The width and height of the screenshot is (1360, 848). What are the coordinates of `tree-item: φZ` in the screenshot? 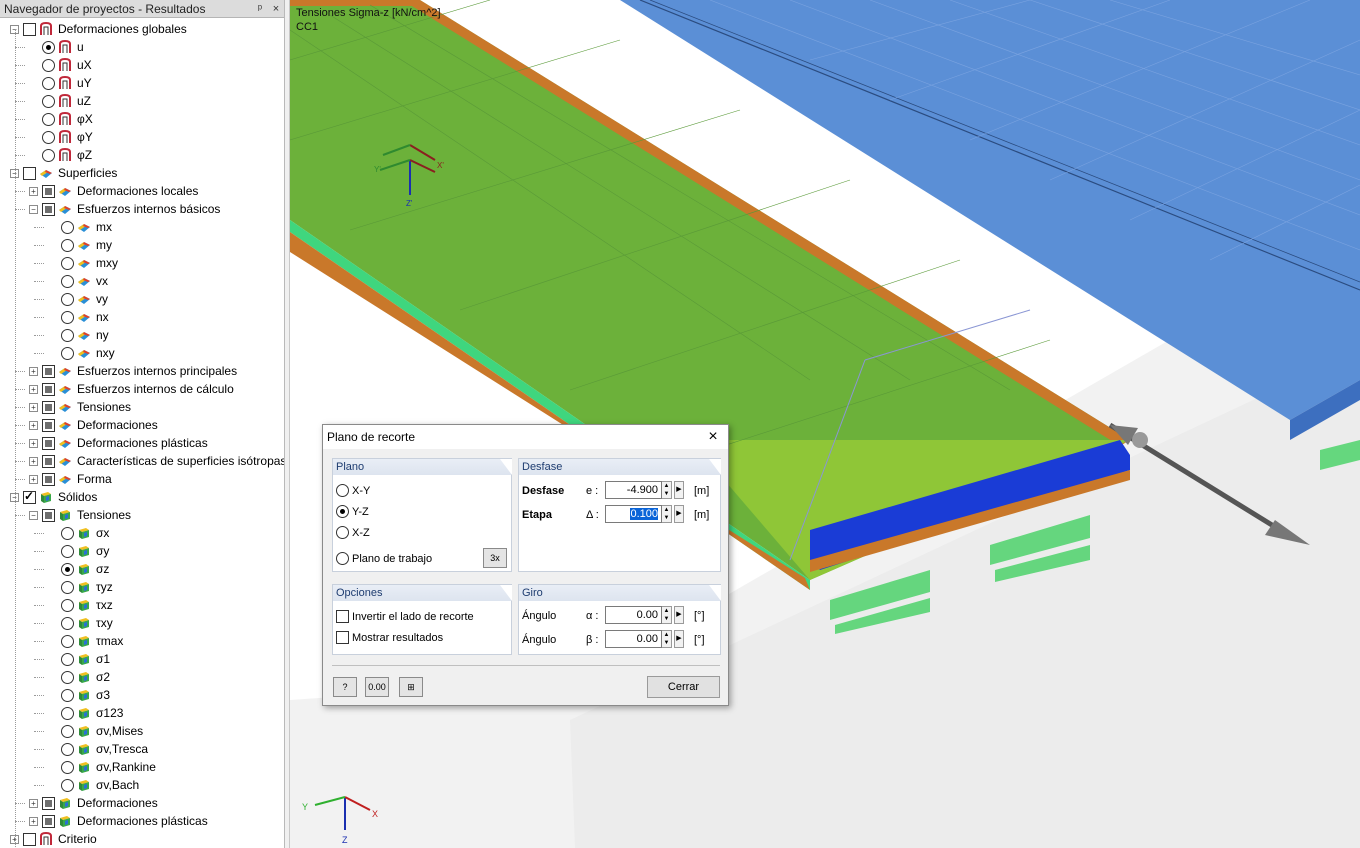 It's located at (60, 155).